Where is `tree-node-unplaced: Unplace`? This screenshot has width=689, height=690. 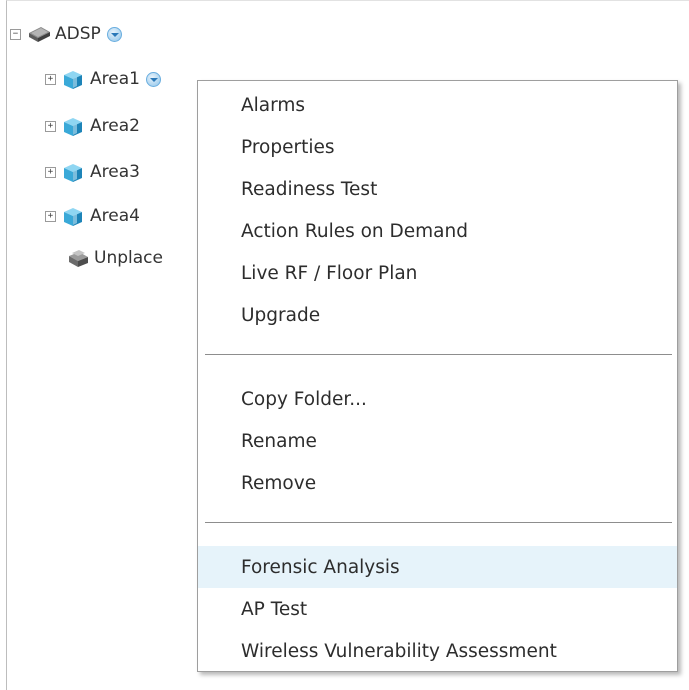 tree-node-unplaced: Unplace is located at coordinates (111, 258).